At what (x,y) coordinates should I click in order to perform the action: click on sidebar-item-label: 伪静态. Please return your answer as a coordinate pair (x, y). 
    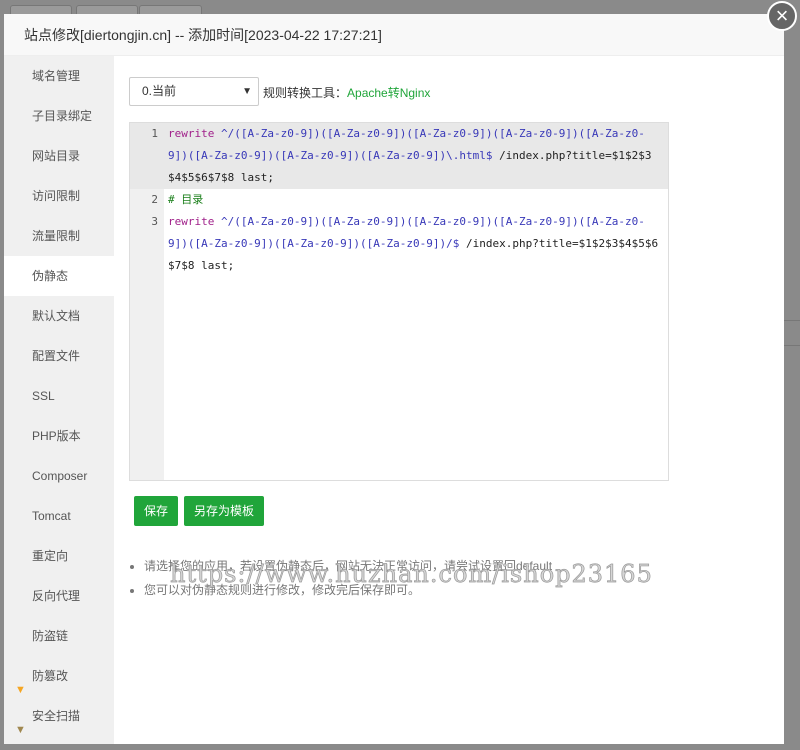
    Looking at the image, I should click on (50, 276).